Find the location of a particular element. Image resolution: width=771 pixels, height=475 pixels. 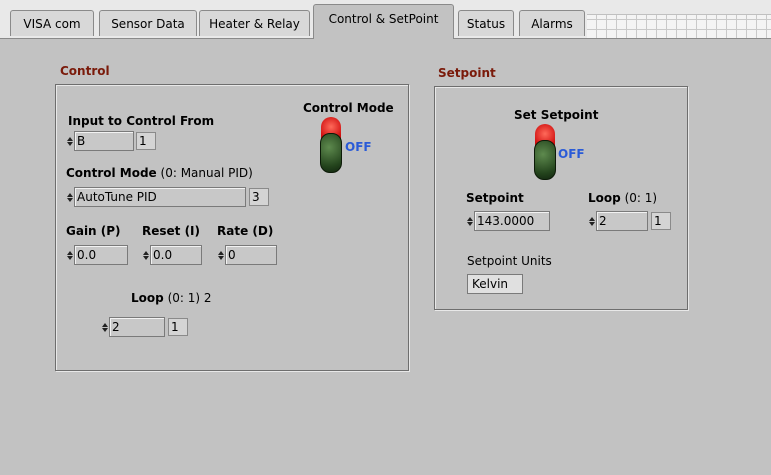

loop-label: Loop (0: 1) 2 is located at coordinates (171, 298).